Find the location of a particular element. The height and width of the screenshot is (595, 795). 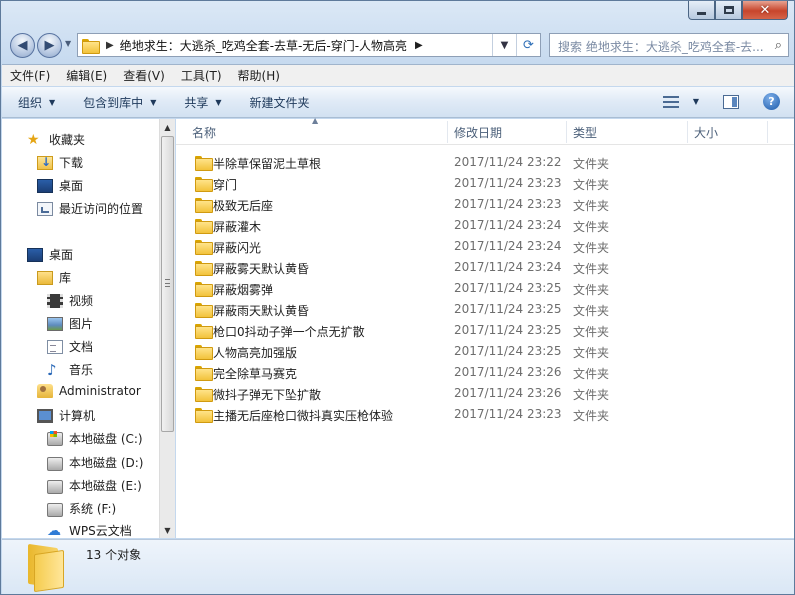

column-size: 大小 is located at coordinates (706, 132).